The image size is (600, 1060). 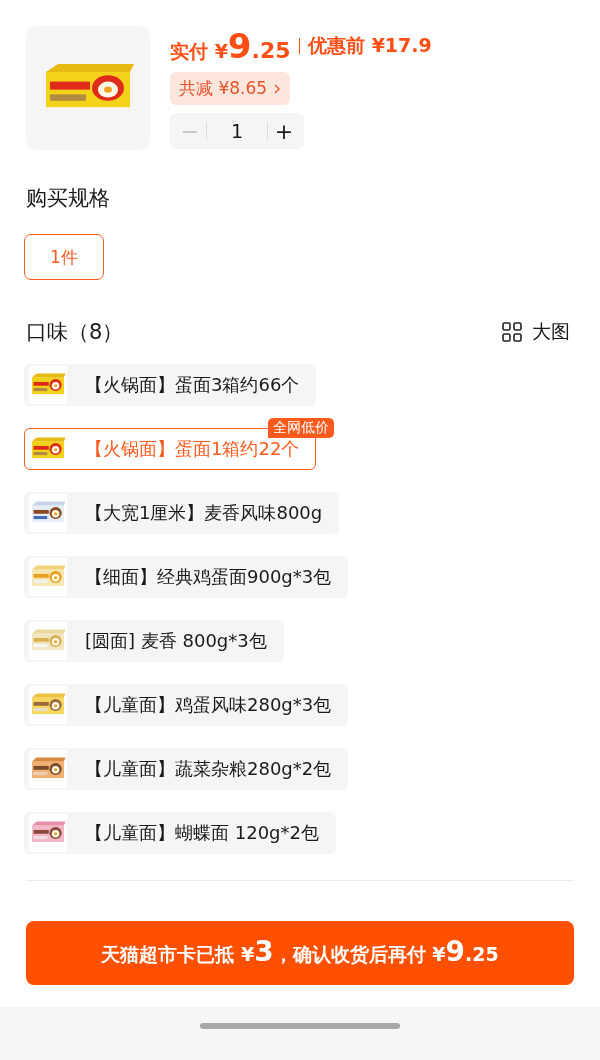 What do you see at coordinates (301, 428) in the screenshot?
I see `price-badge: 全网低价` at bounding box center [301, 428].